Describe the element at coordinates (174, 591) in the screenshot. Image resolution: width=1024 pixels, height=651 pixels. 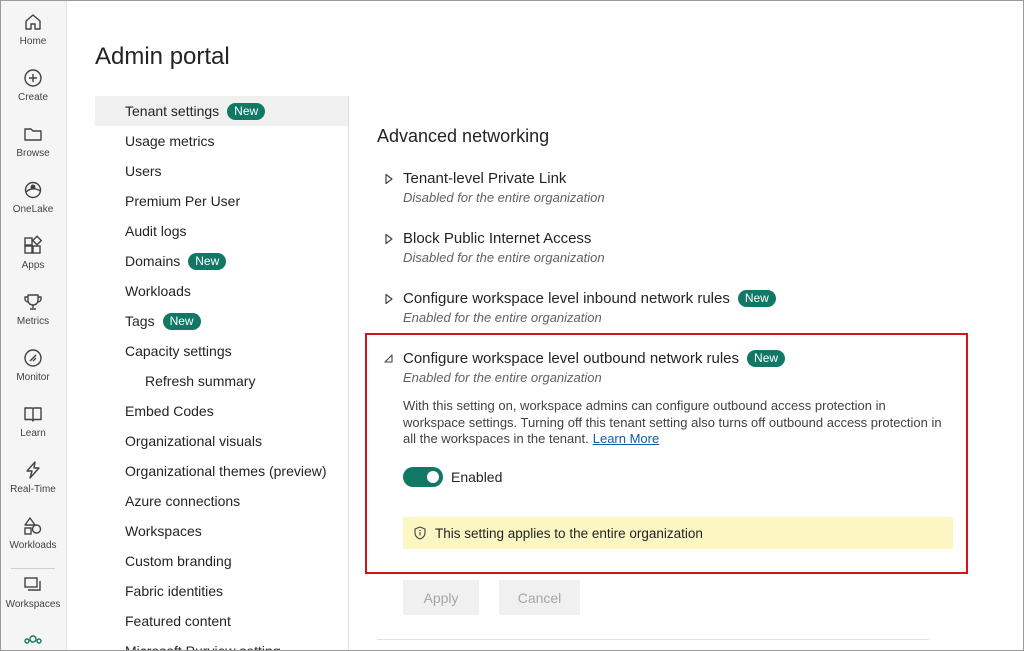
I see `nav-item-label: Fabric identities` at that location.